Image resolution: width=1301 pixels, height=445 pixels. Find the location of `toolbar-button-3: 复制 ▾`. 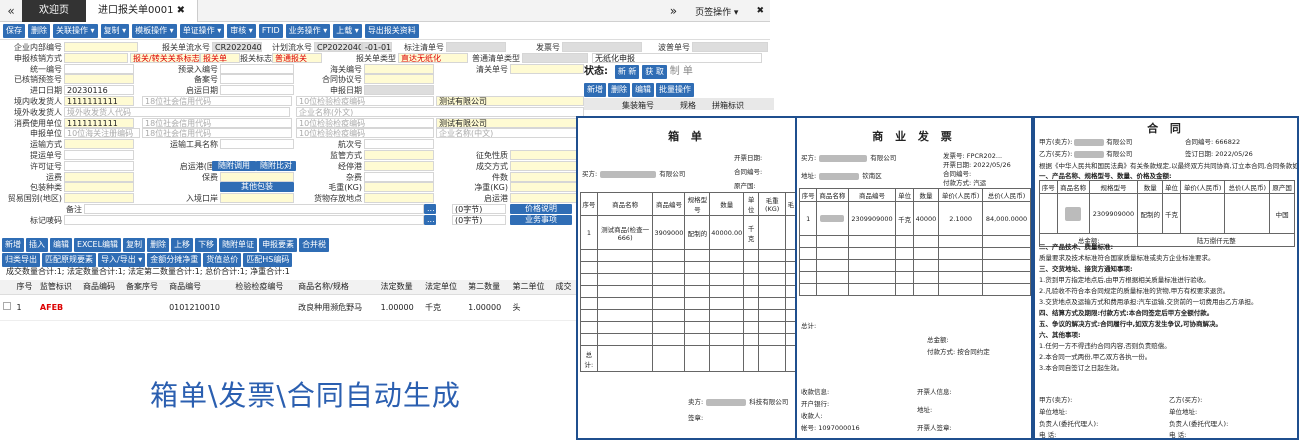

toolbar-button-3: 复制 ▾ is located at coordinates (115, 30).